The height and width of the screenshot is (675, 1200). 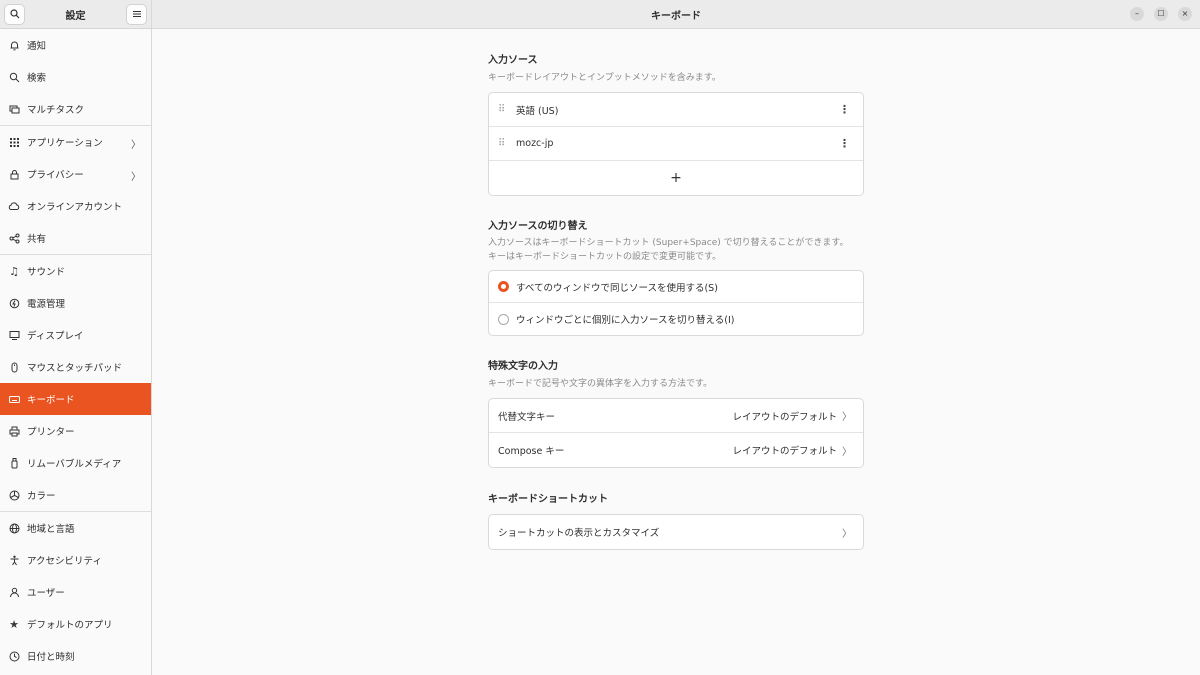 I want to click on star-icon: ★, so click(x=14, y=624).